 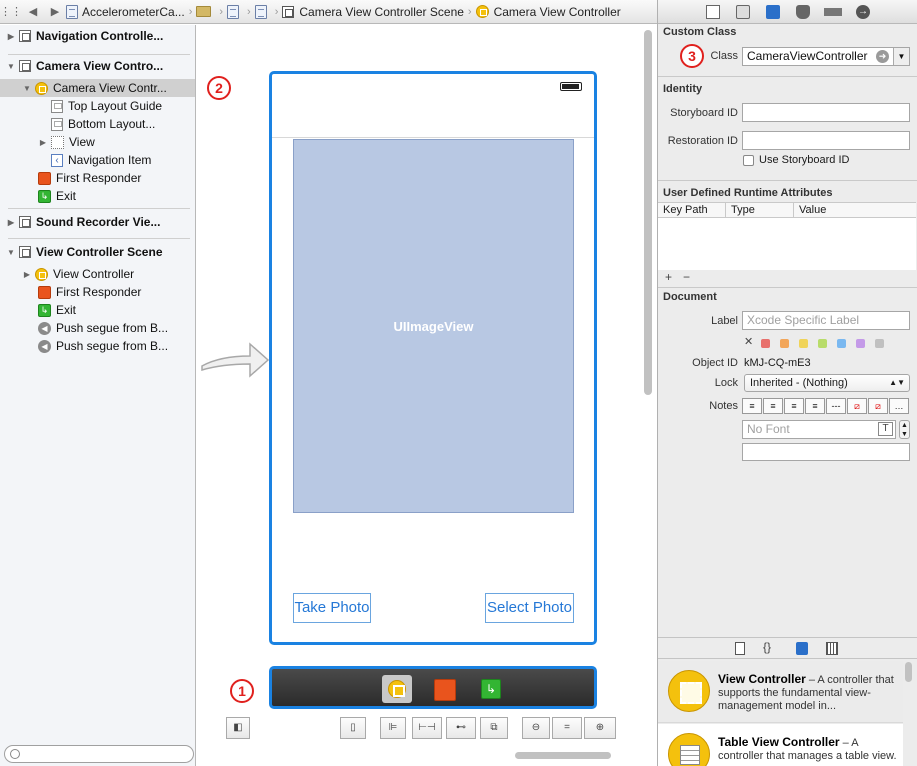 What do you see at coordinates (767, 647) in the screenshot?
I see `code-snippet-library-icon: {}` at bounding box center [767, 647].